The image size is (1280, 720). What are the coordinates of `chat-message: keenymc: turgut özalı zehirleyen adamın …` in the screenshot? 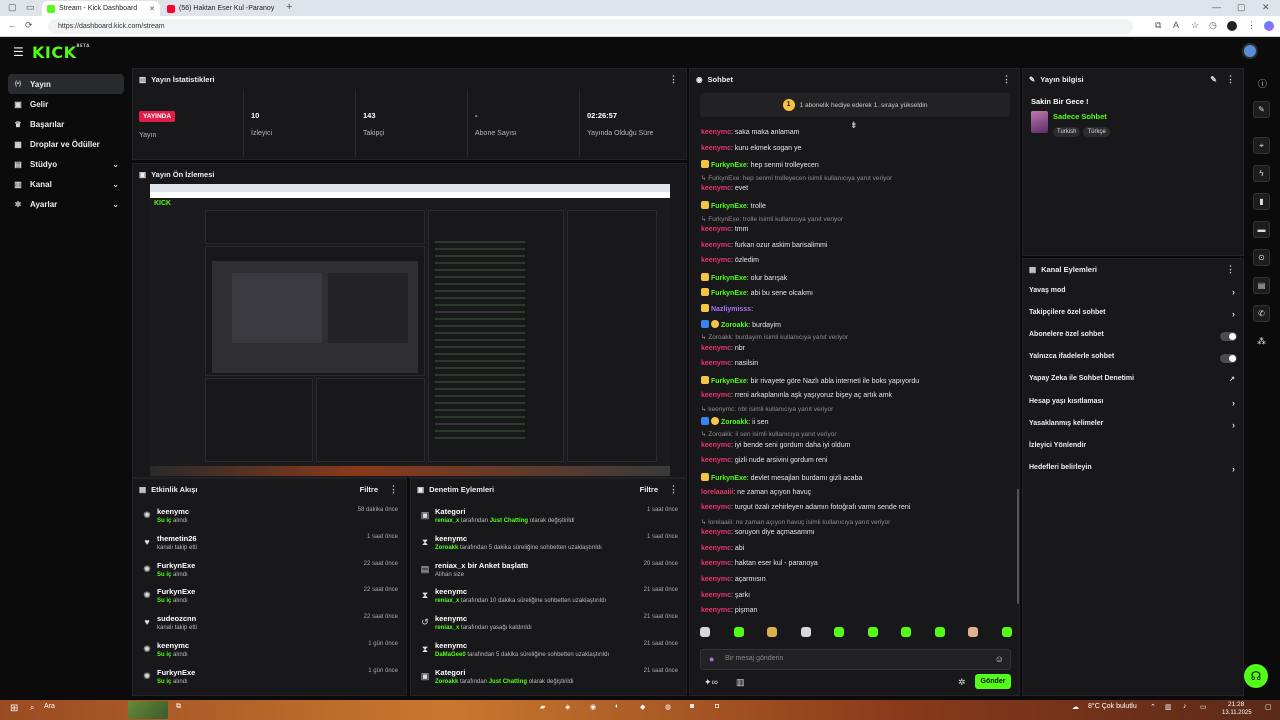 It's located at (805, 507).